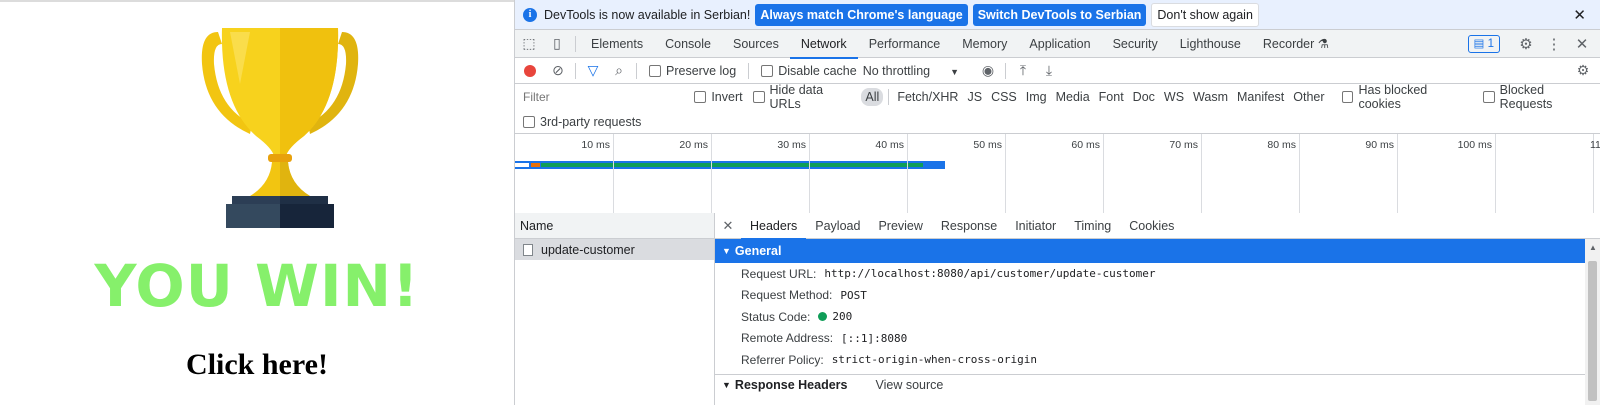  Describe the element at coordinates (1085, 145) in the screenshot. I see `overview-tick-label: 60 ms` at that location.